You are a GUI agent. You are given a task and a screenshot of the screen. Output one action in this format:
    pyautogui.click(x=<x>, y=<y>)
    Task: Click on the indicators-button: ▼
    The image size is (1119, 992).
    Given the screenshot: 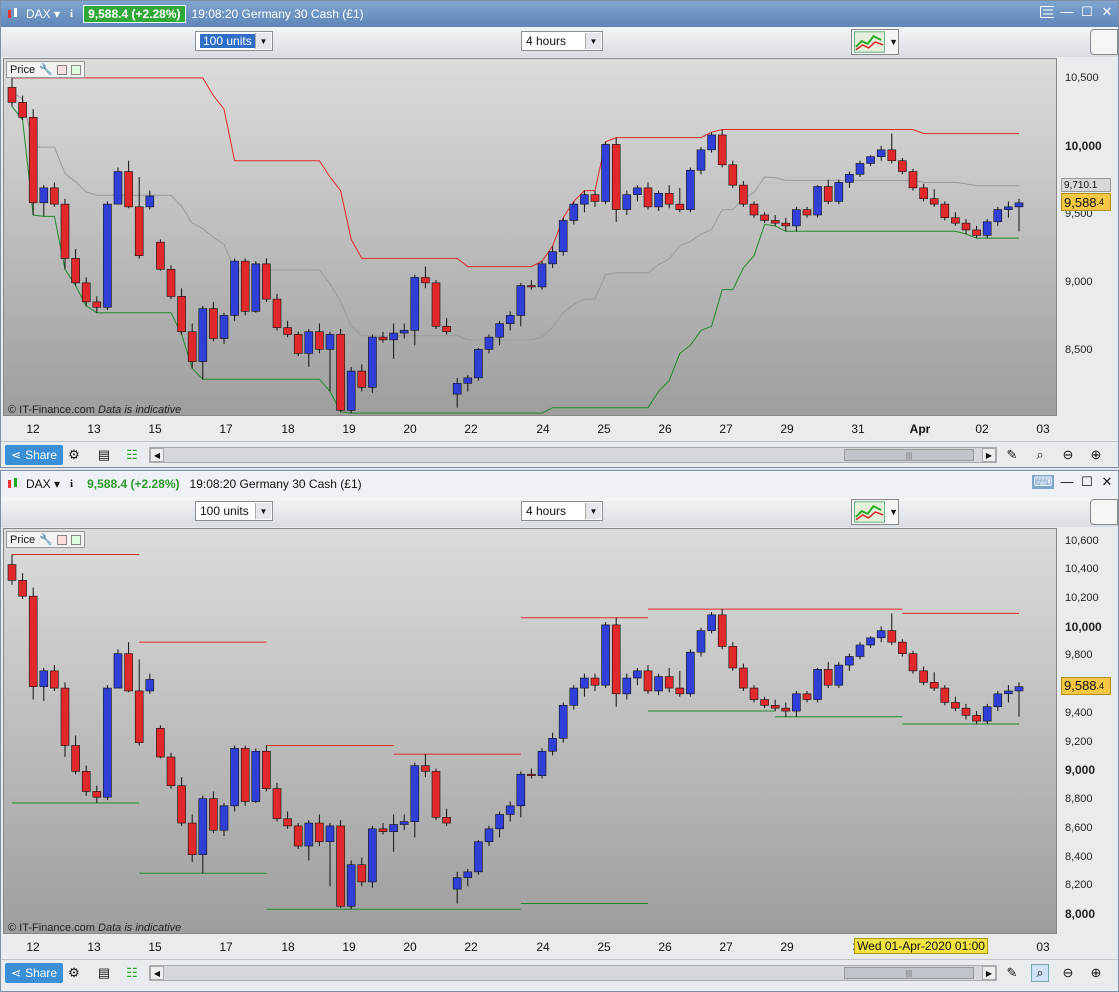 What is the action you would take?
    pyautogui.click(x=875, y=512)
    